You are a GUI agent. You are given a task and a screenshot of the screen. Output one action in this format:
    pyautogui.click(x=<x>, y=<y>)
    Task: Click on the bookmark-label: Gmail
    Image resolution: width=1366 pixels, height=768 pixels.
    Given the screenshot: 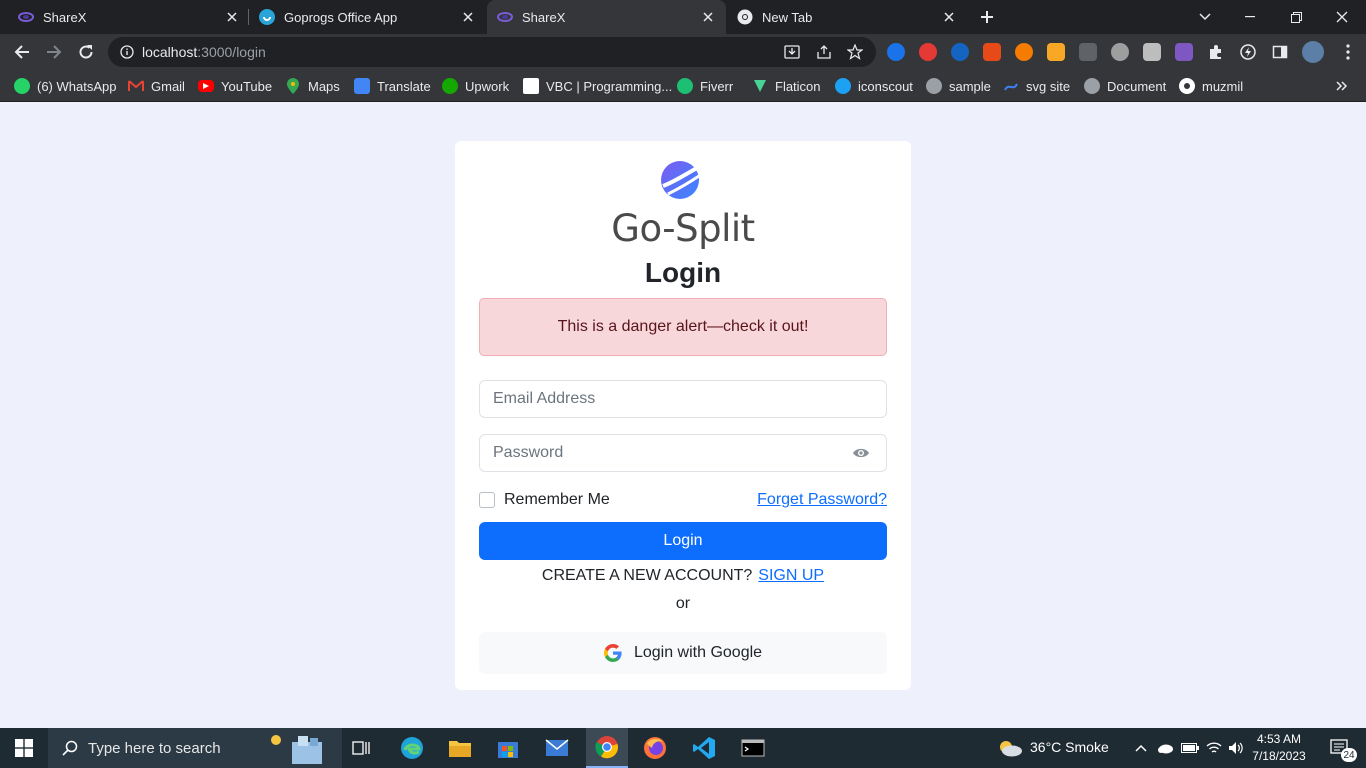 What is the action you would take?
    pyautogui.click(x=168, y=86)
    